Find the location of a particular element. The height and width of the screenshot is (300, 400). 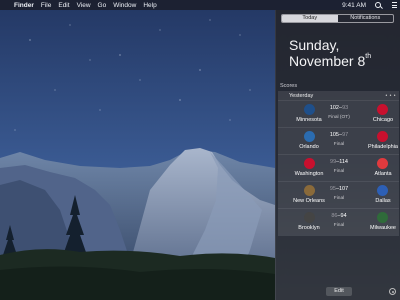

date-weekday: Sunday, is located at coordinates (314, 45).